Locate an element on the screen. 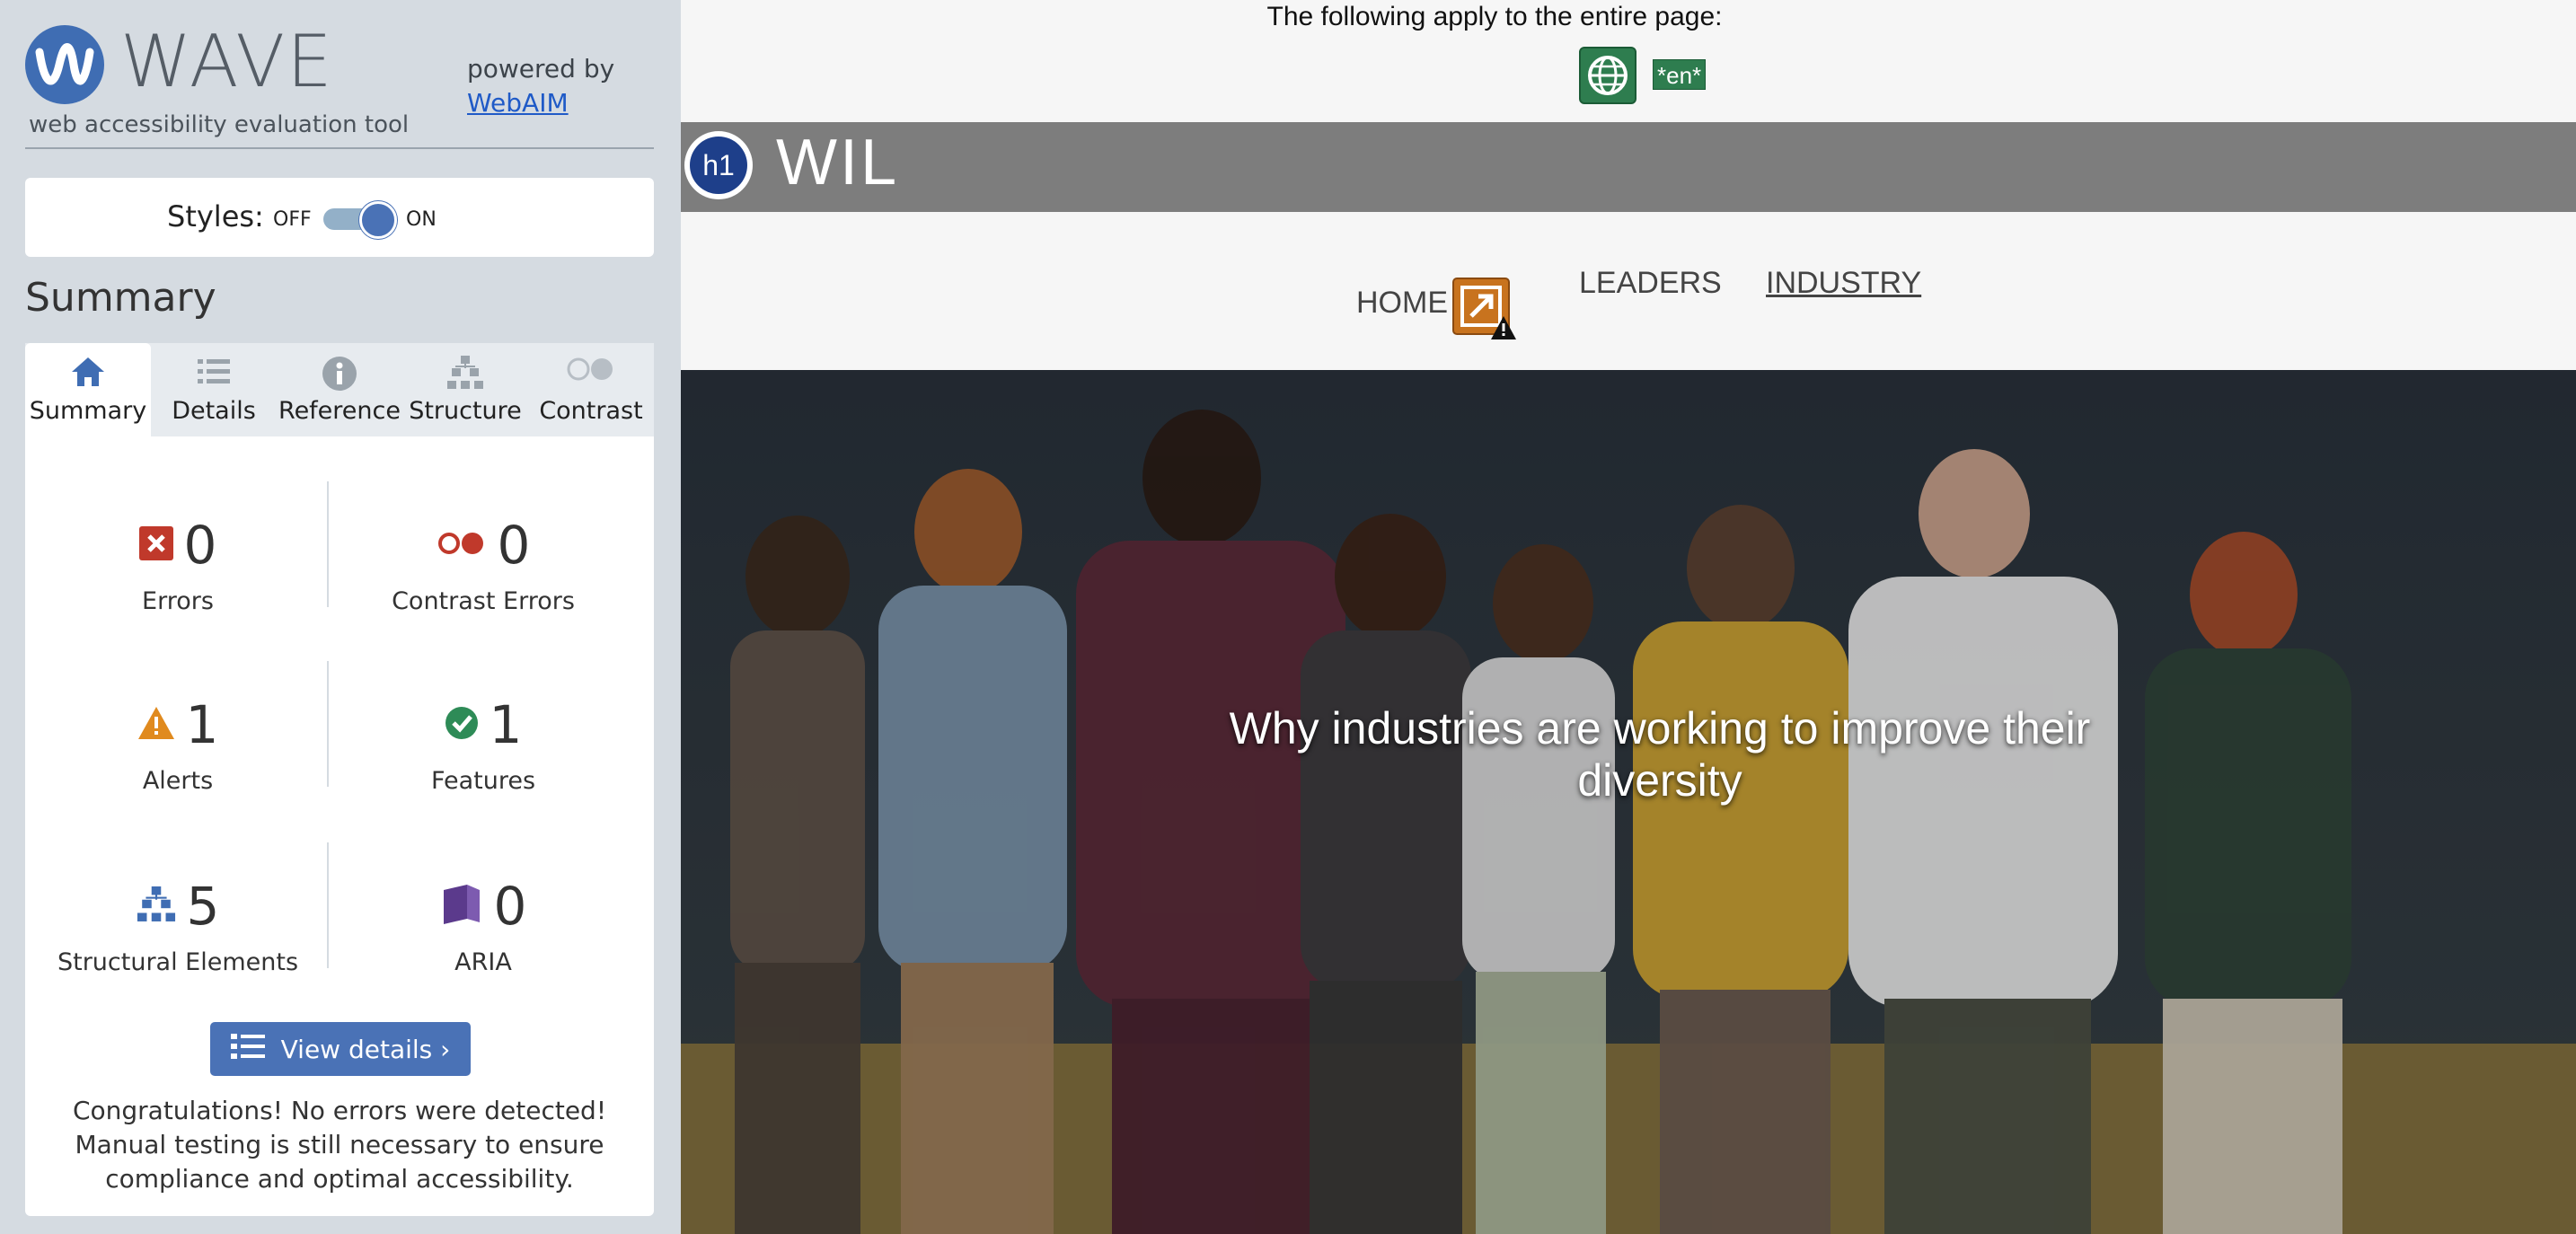 Image resolution: width=2576 pixels, height=1234 pixels. wave-subtitle: web accessibility evaluation tool is located at coordinates (219, 124).